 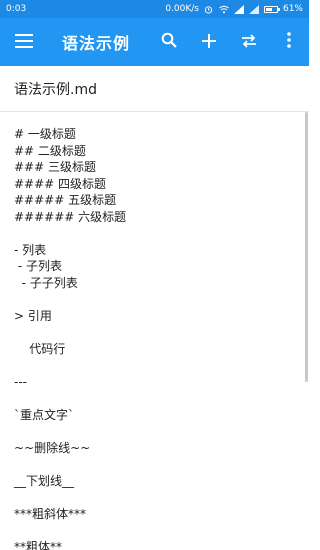 I want to click on signal-2-icon, so click(x=253, y=9).